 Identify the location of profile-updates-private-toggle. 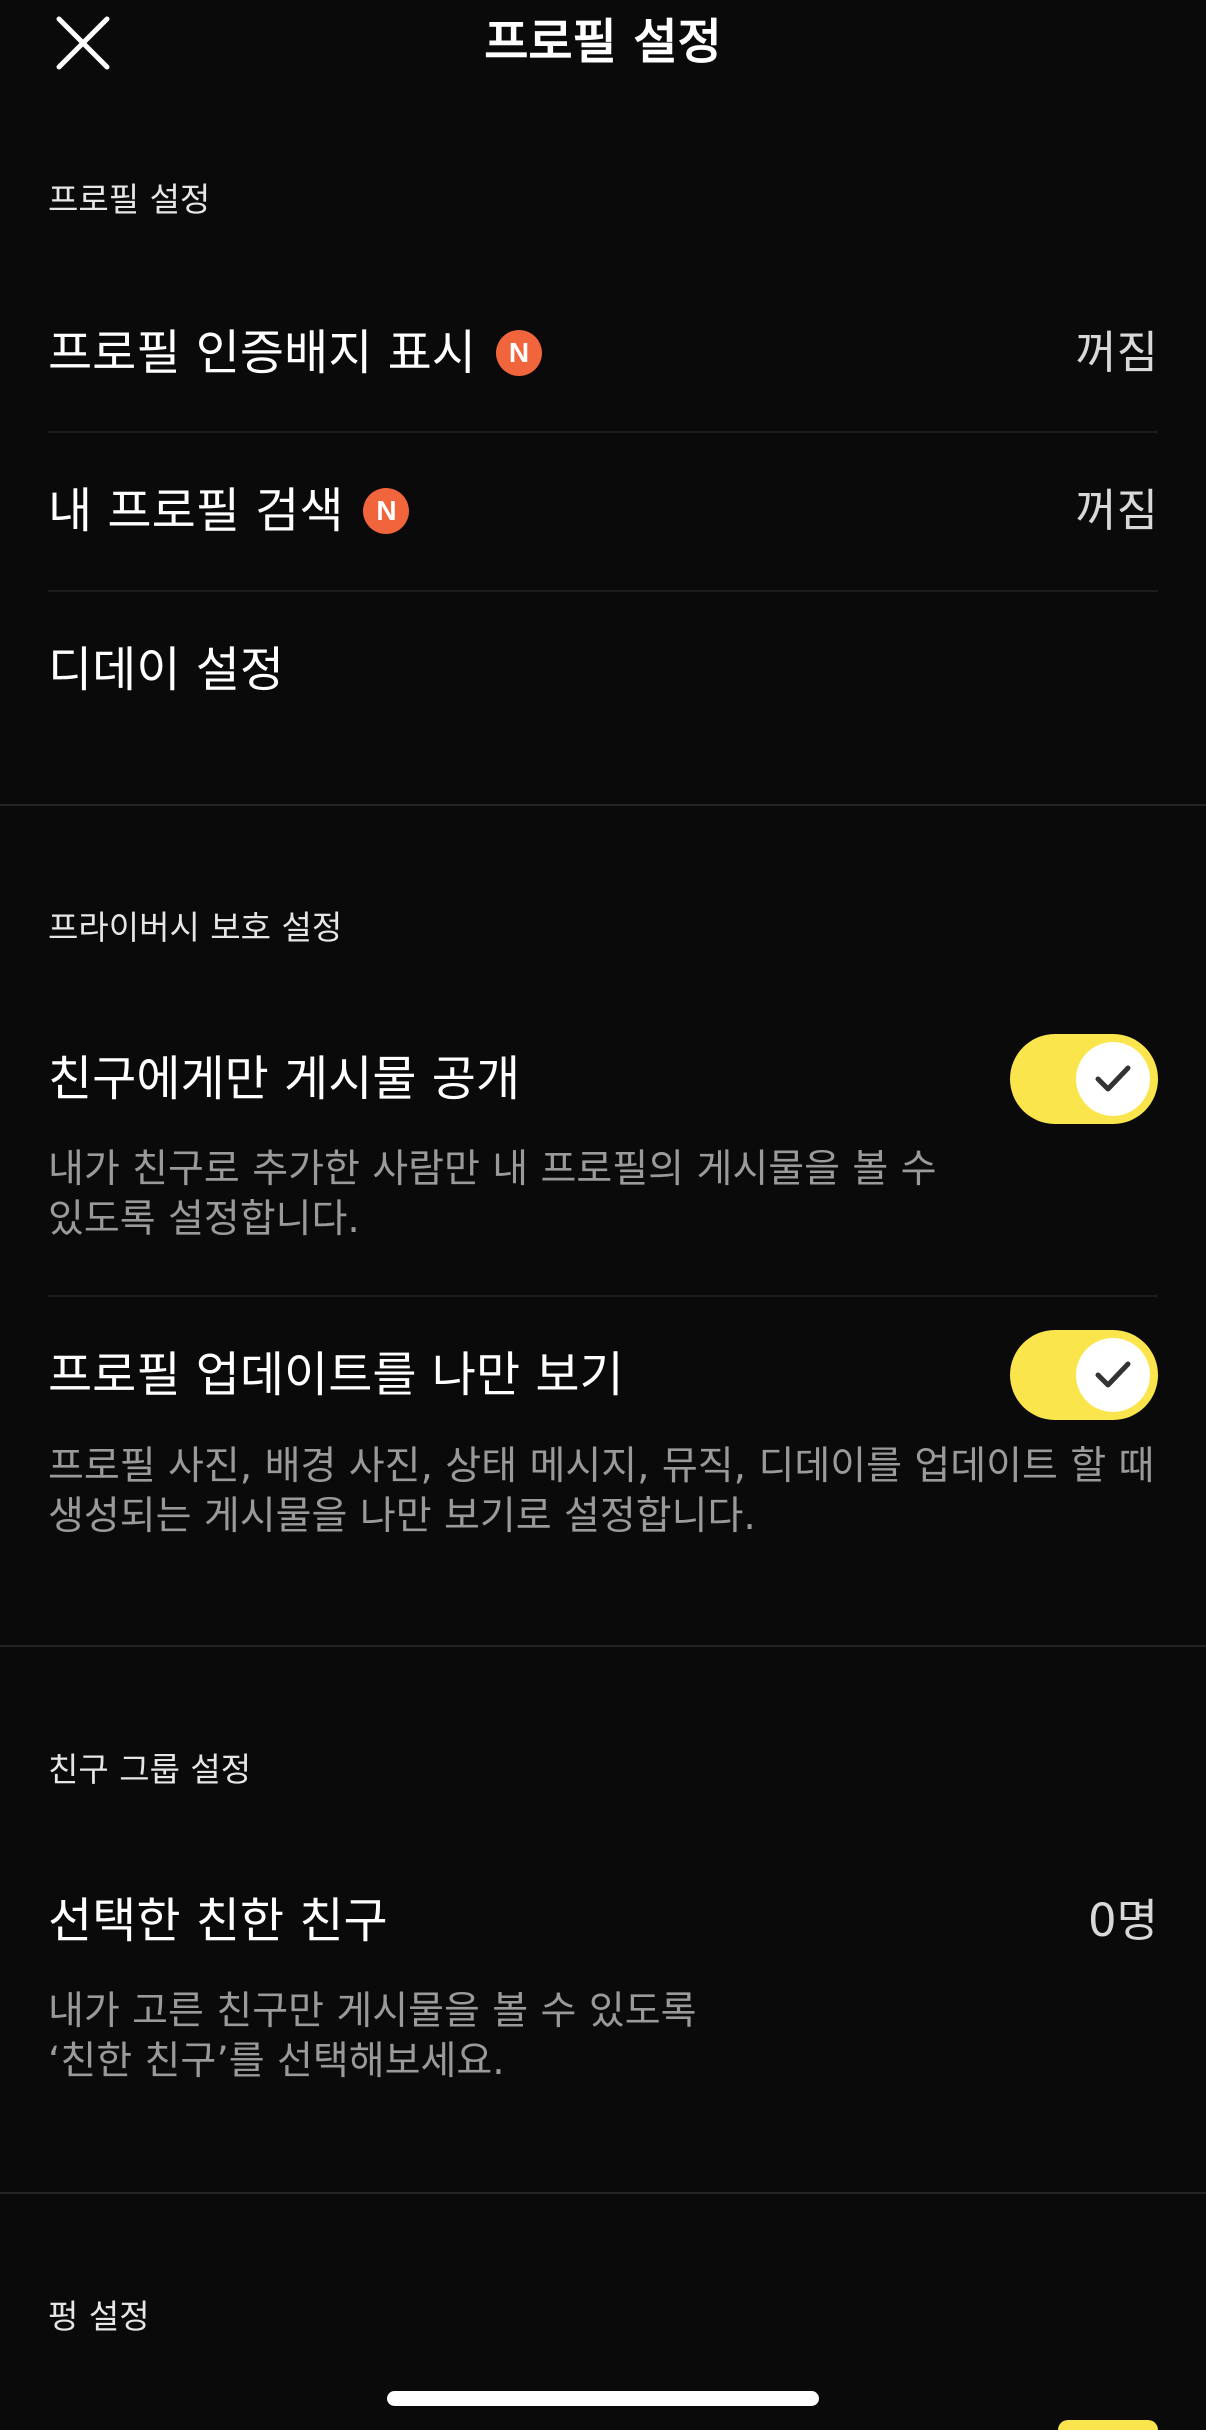
(1084, 1375).